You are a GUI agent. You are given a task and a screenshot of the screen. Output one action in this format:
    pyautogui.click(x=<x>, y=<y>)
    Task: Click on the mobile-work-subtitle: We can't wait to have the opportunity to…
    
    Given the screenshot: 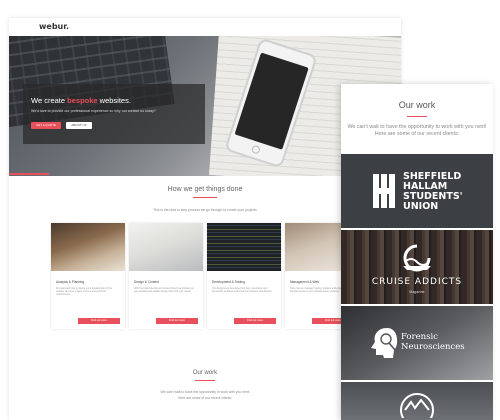 What is the action you would take?
    pyautogui.click(x=417, y=130)
    